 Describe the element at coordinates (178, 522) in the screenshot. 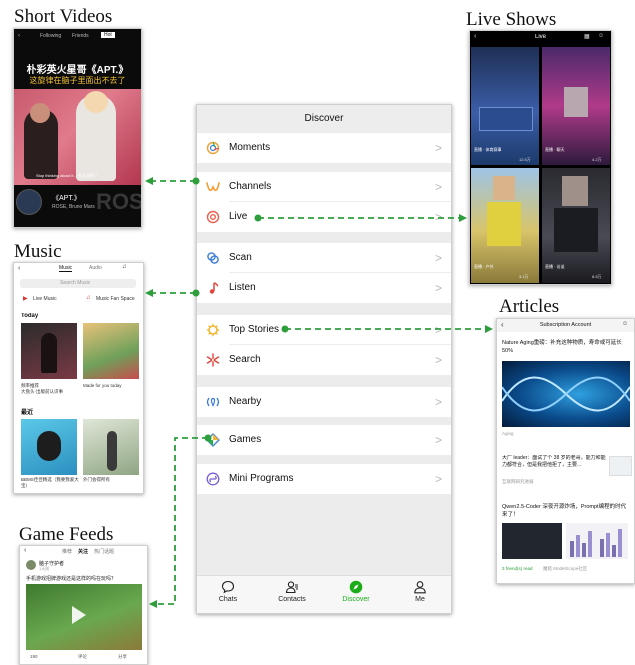

I see `arrow-games-to-game-feeds` at that location.